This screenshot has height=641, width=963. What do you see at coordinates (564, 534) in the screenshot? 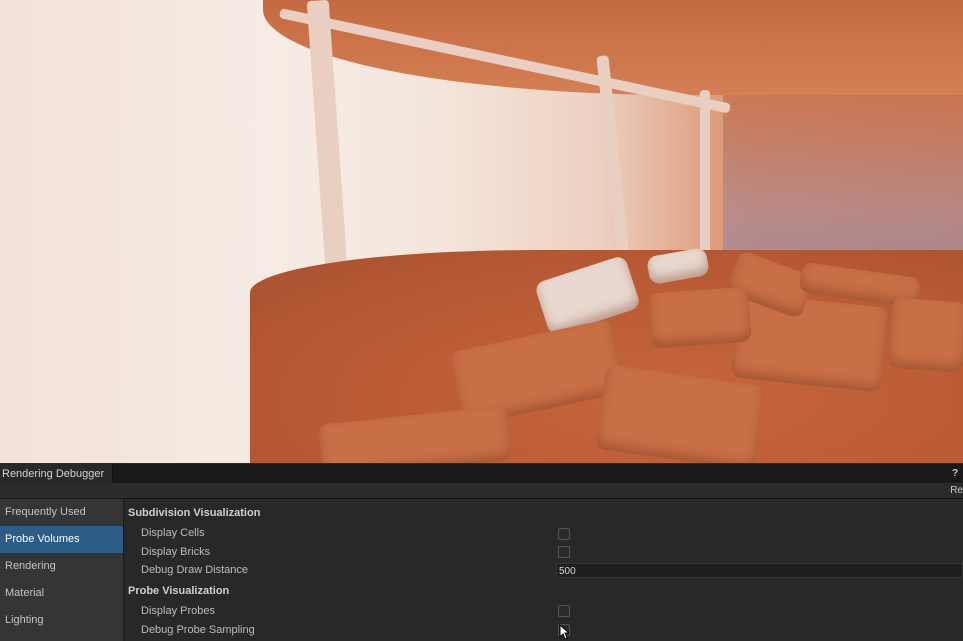
I see `display-cells-checkbox` at bounding box center [564, 534].